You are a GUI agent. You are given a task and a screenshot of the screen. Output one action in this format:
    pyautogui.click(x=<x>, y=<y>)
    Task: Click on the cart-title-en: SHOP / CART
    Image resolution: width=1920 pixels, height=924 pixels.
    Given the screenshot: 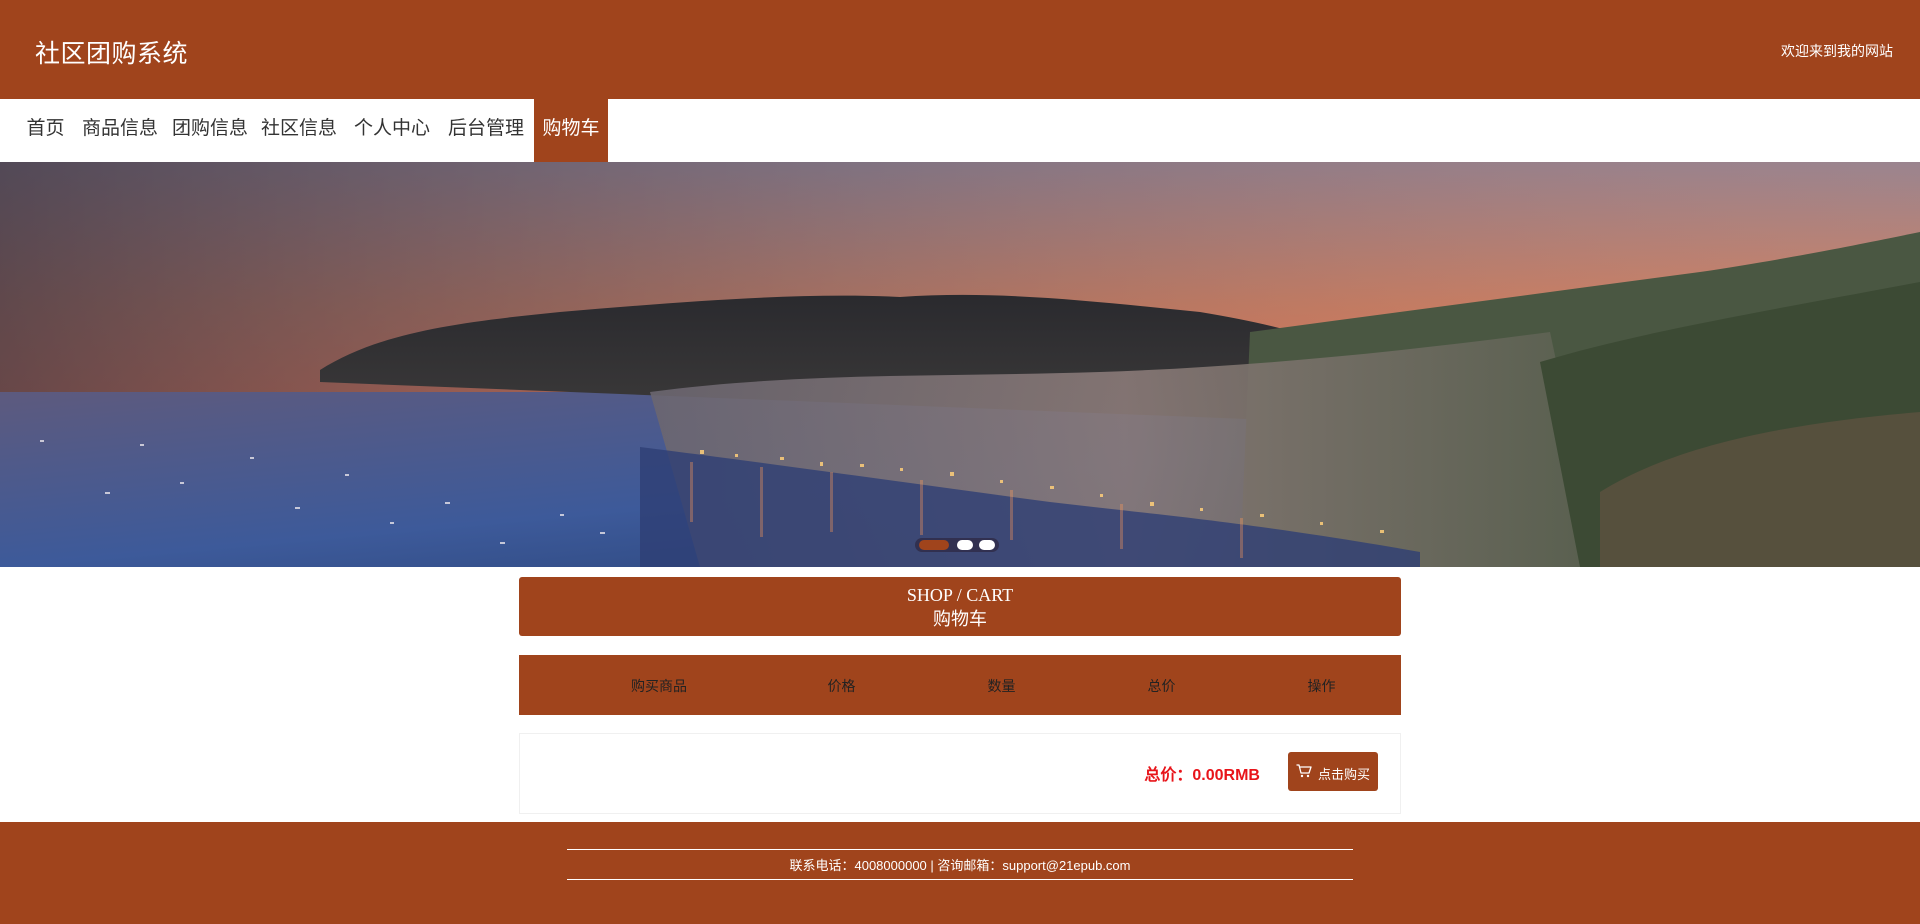 What is the action you would take?
    pyautogui.click(x=960, y=595)
    